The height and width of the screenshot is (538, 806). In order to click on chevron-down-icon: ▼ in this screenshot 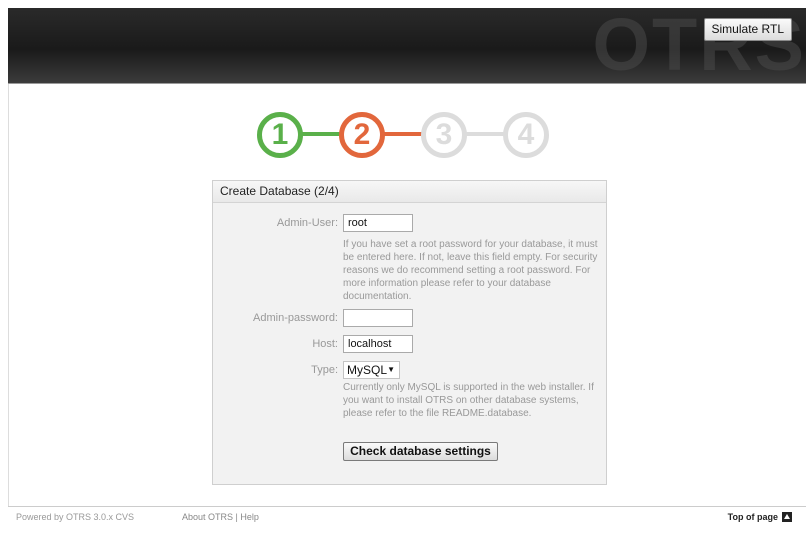, I will do `click(391, 369)`.